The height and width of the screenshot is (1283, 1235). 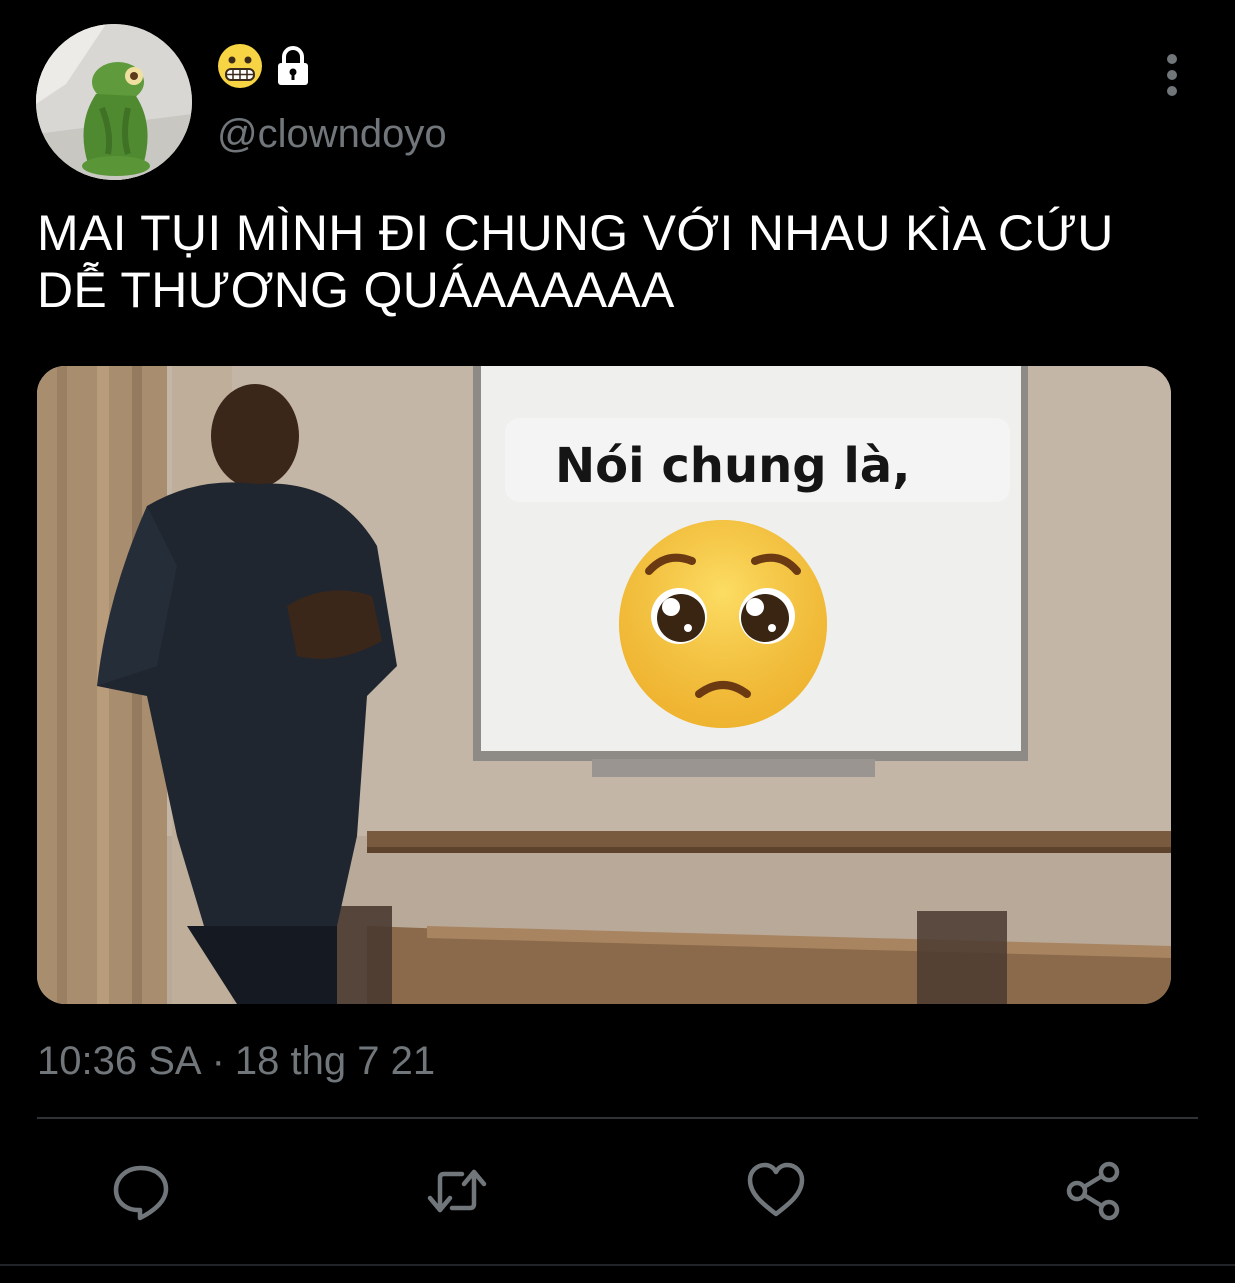 I want to click on tweet-date: 18 thg 7 21, so click(x=335, y=1061).